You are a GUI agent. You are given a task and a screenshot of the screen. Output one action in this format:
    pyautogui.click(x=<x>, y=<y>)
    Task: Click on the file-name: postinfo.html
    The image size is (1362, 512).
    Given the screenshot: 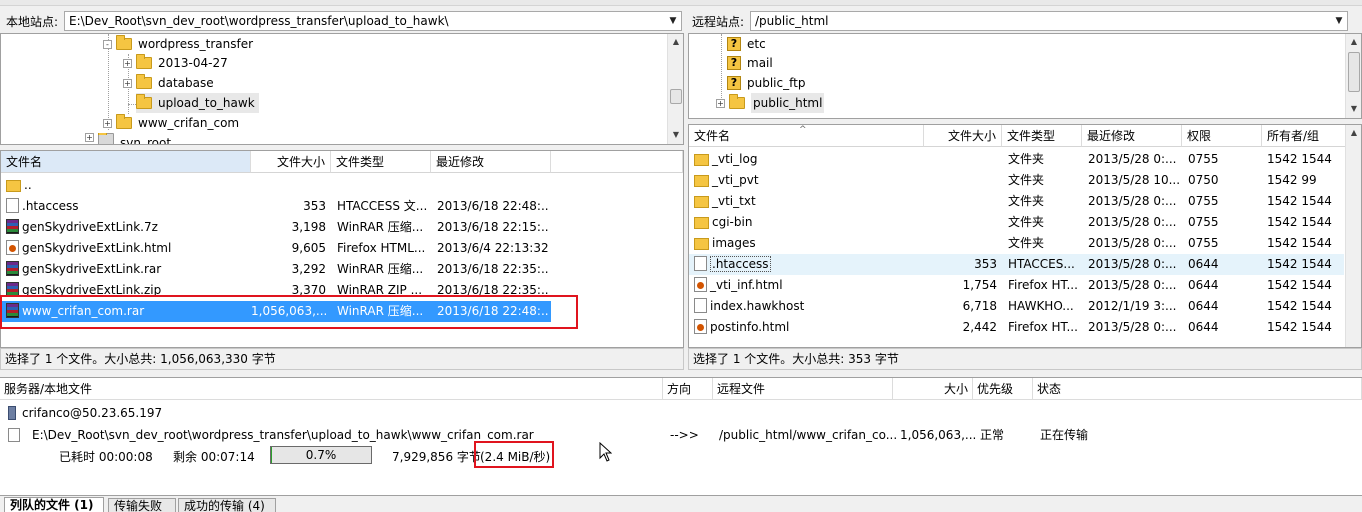 What is the action you would take?
    pyautogui.click(x=750, y=327)
    